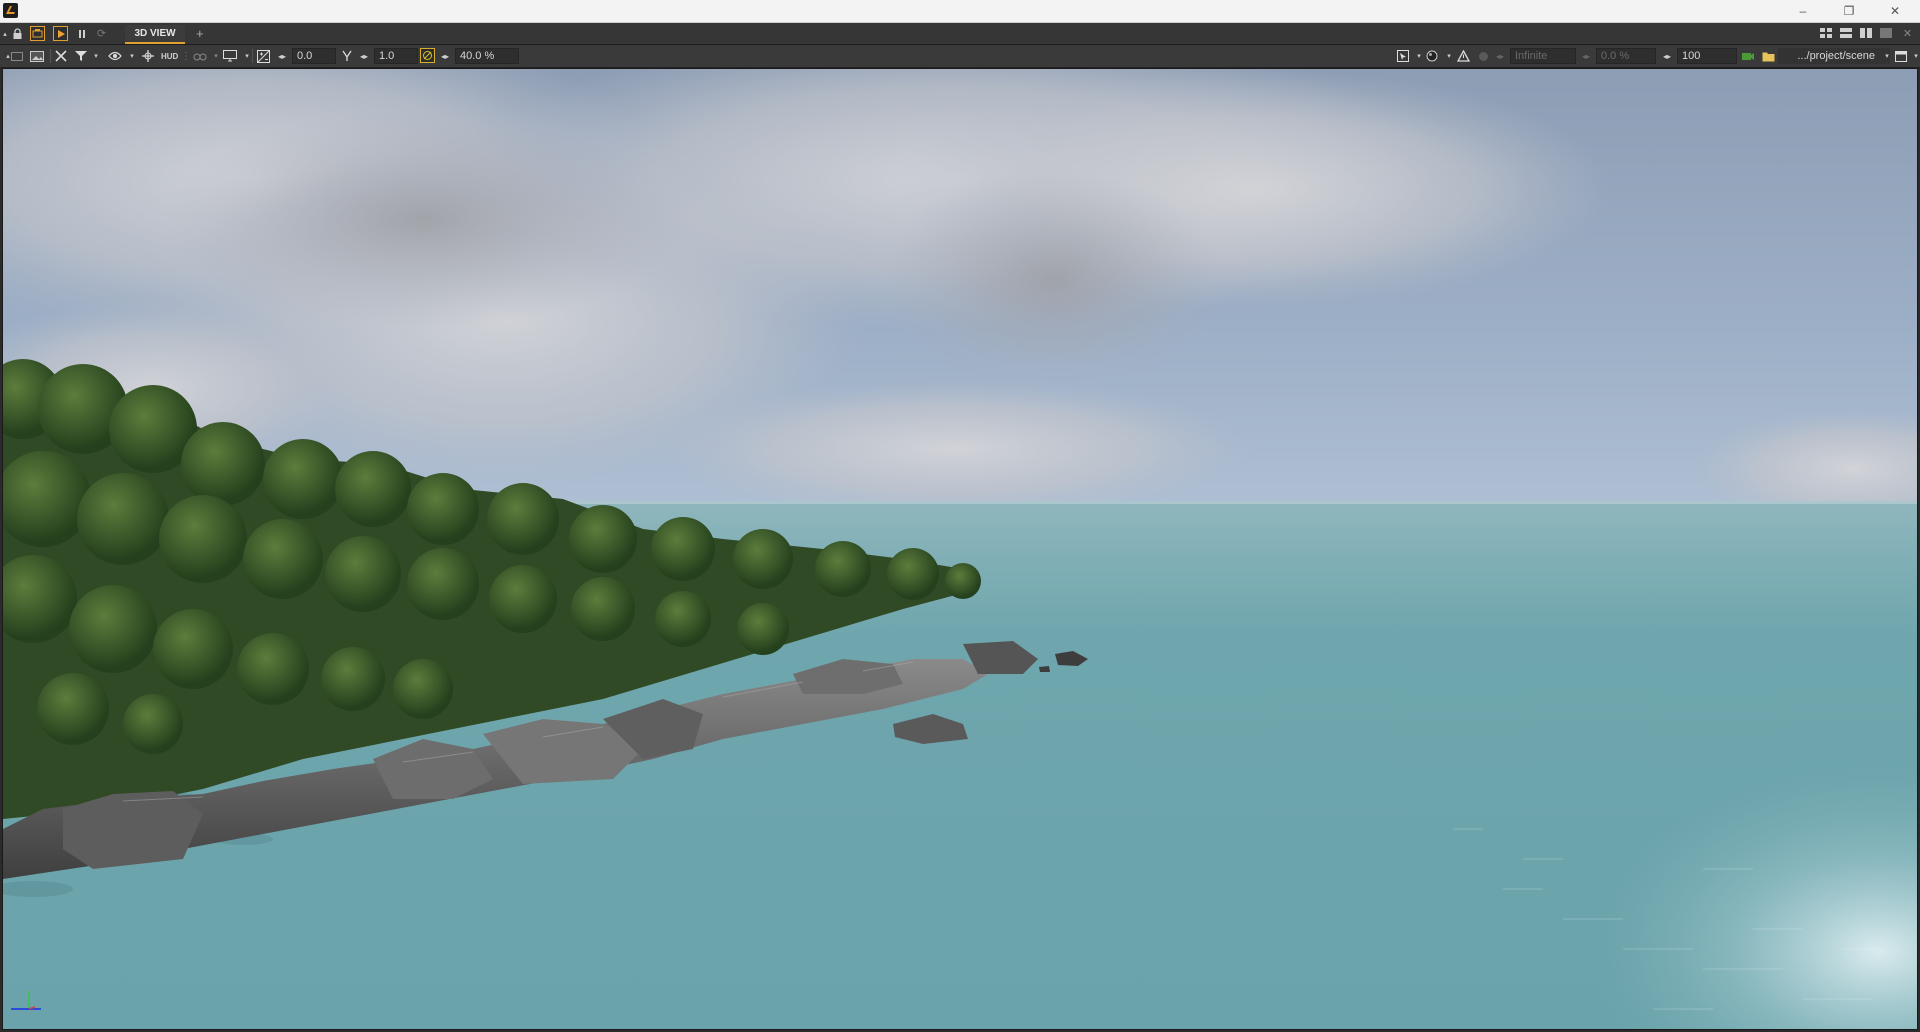 The image size is (1920, 1032). What do you see at coordinates (1901, 56) in the screenshot?
I see `panel-layout-icon` at bounding box center [1901, 56].